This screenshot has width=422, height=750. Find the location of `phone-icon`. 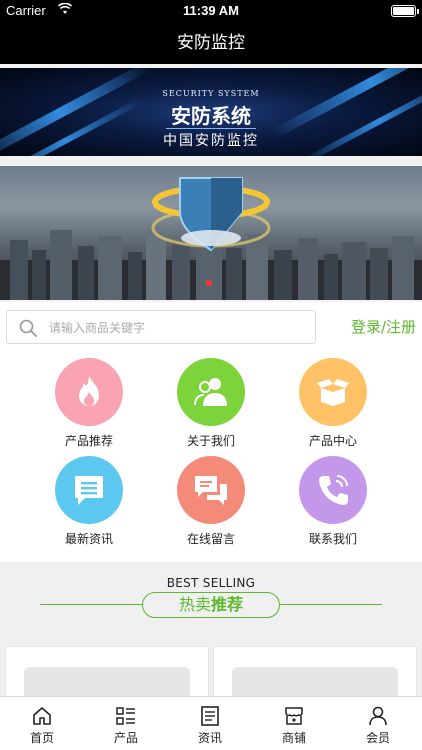

phone-icon is located at coordinates (333, 490).